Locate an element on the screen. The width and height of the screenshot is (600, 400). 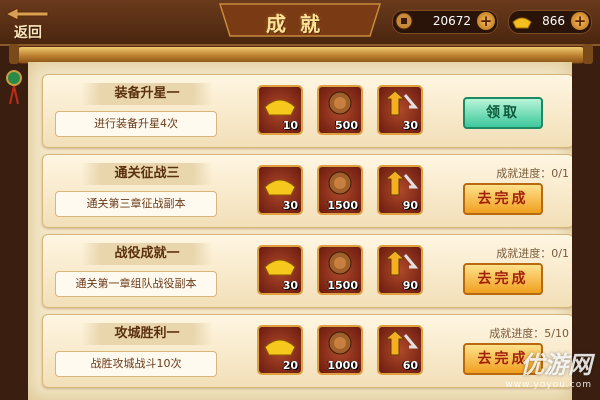
reward-copper: 1000 is located at coordinates (340, 350).